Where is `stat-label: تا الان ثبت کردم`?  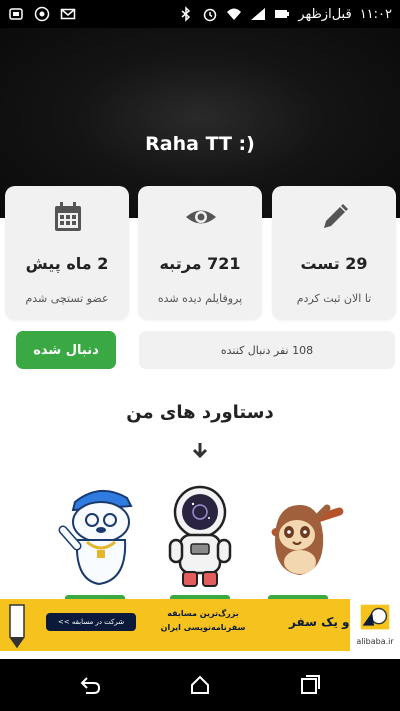
stat-label: تا الان ثبت کردم is located at coordinates (334, 298).